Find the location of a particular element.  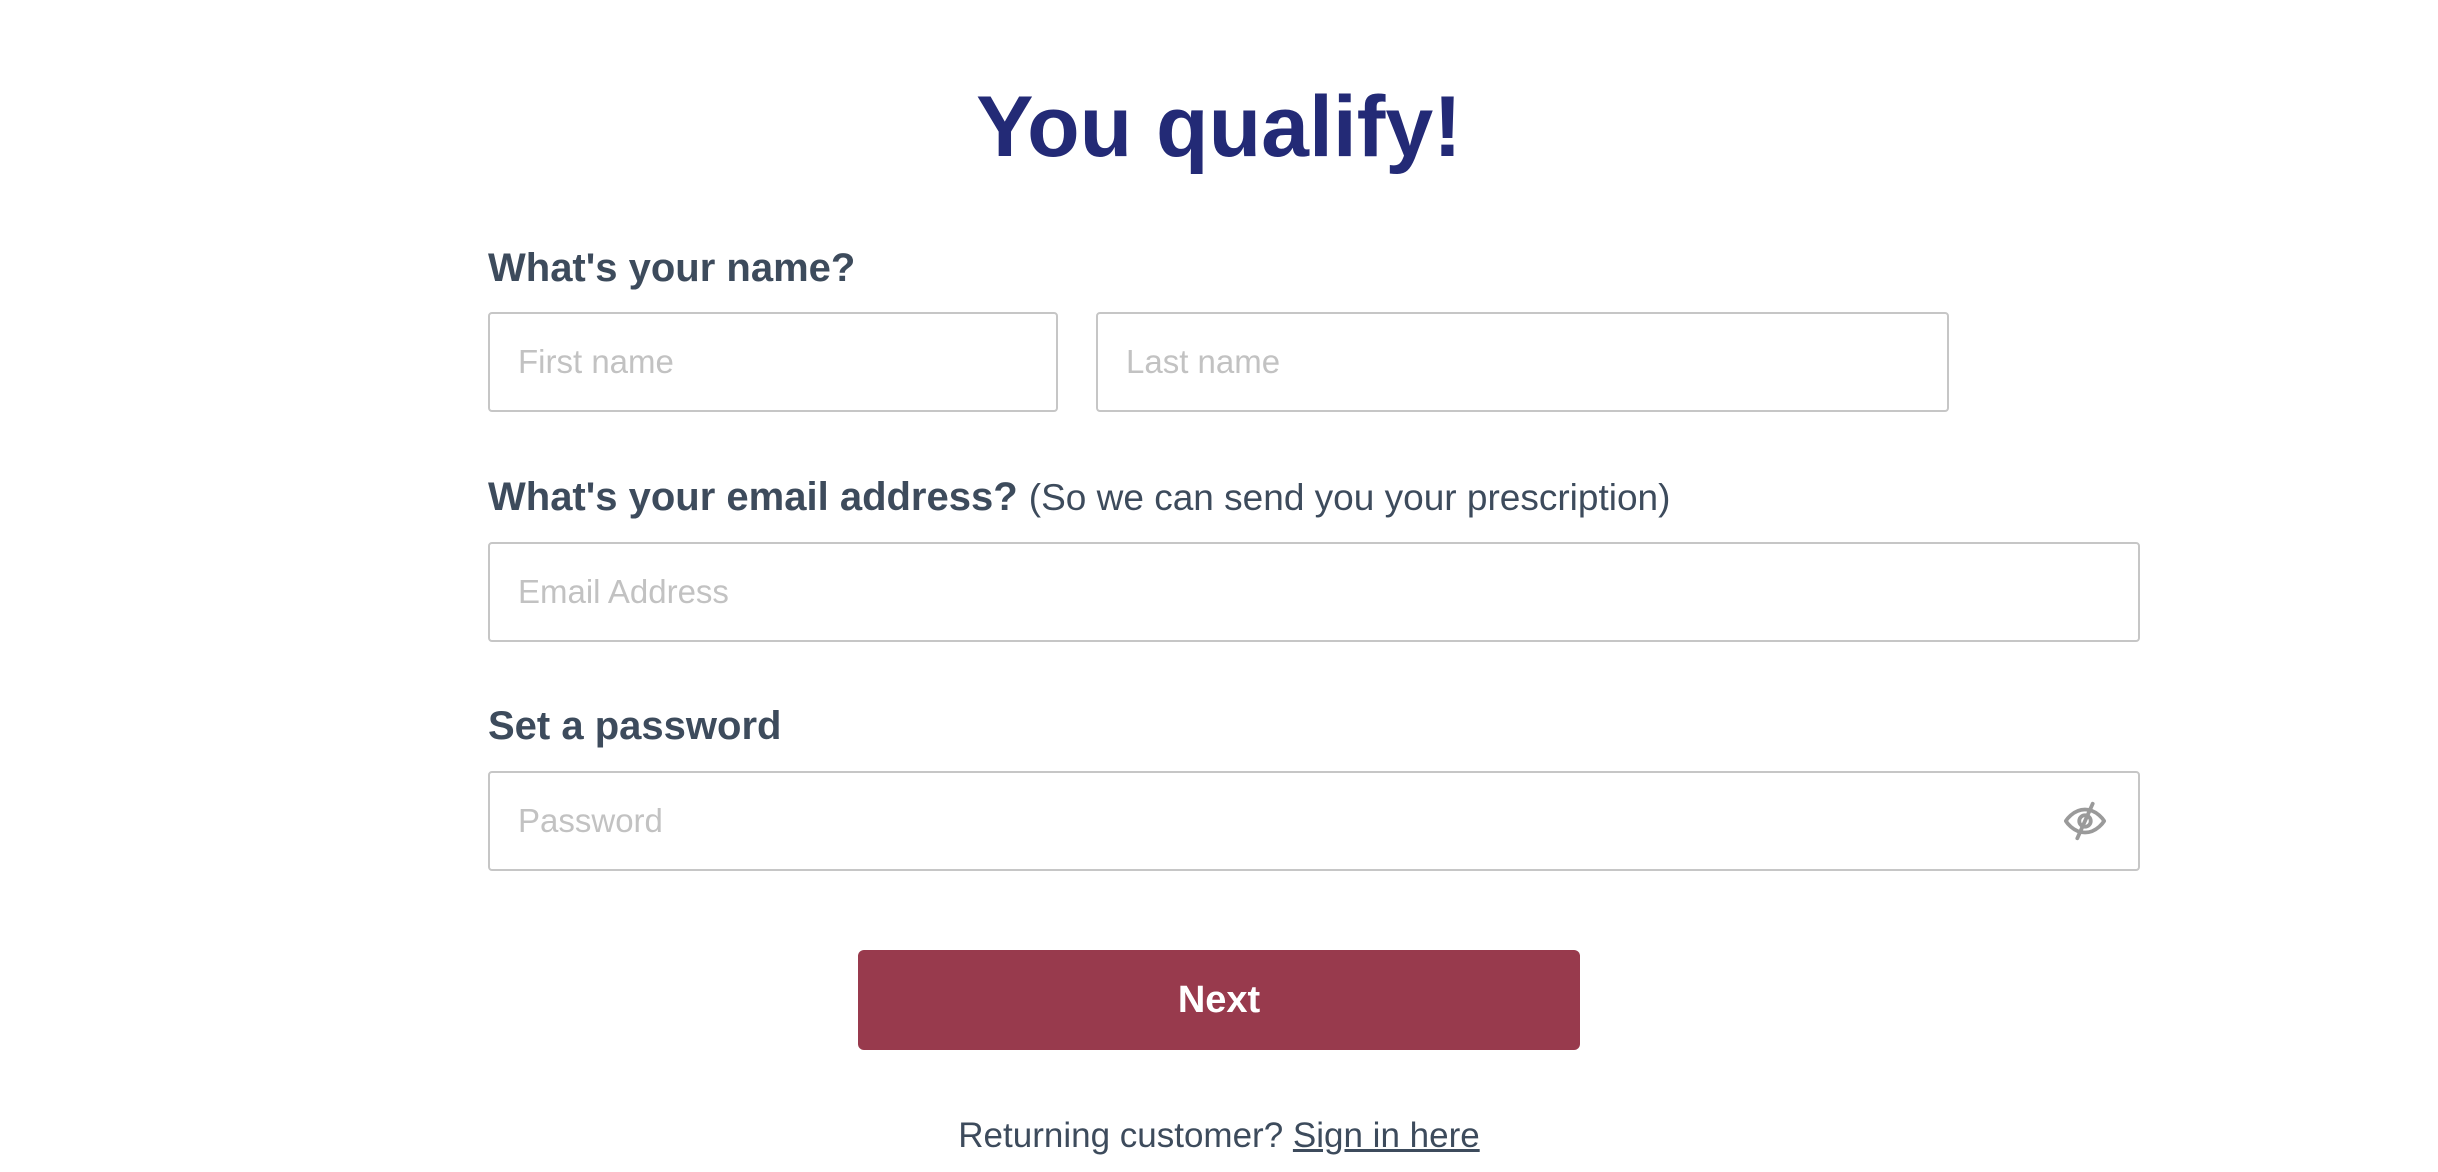

password-input is located at coordinates (1314, 821).